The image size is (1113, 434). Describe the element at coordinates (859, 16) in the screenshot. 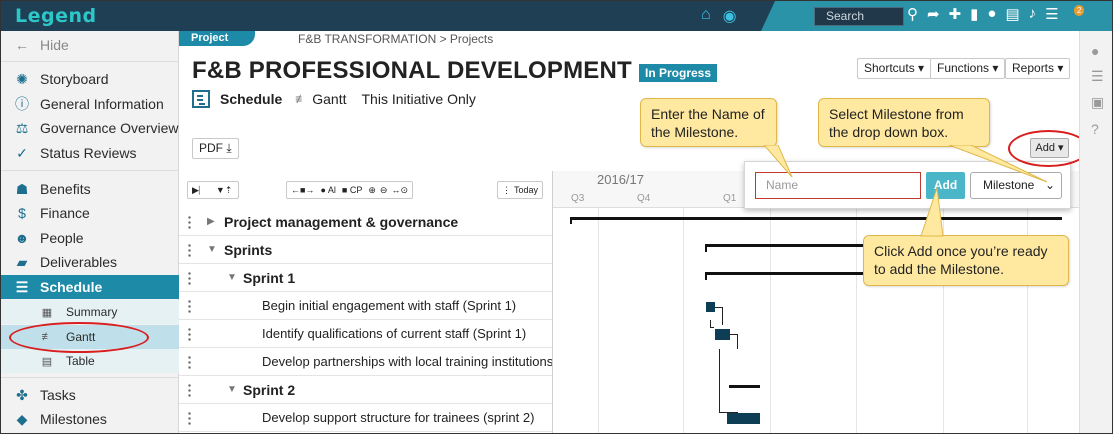

I see `search-input: Search` at that location.